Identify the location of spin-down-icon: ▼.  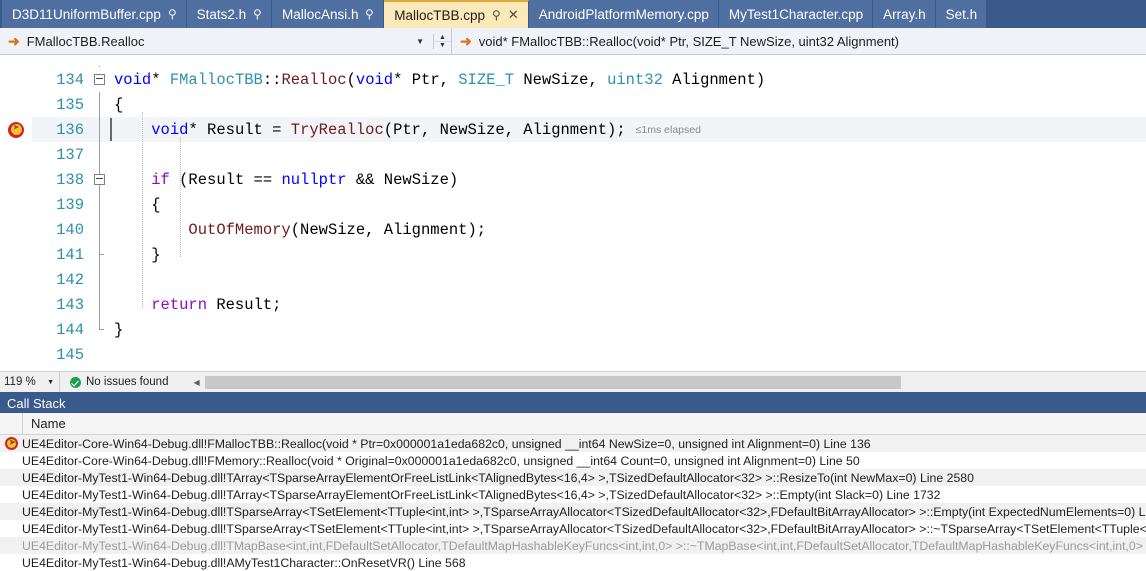
(442, 45).